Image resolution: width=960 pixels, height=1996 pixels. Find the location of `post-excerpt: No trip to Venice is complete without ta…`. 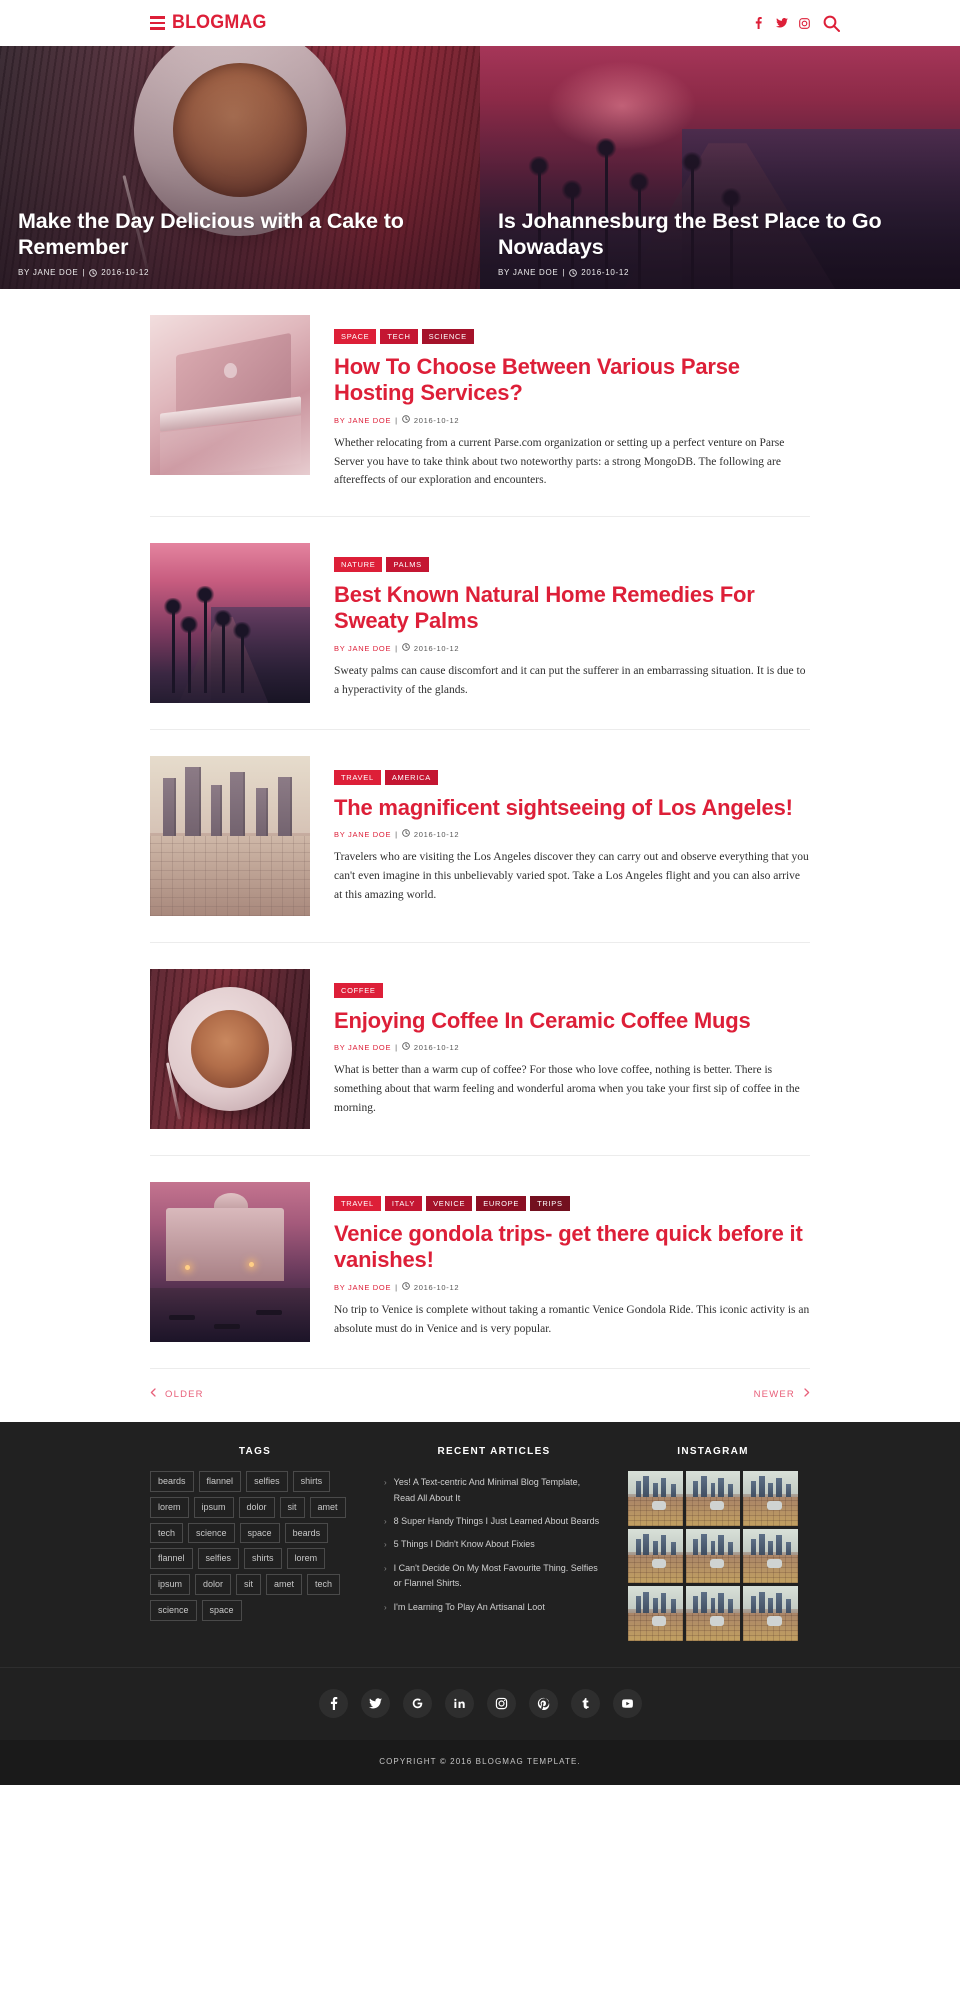

post-excerpt: No trip to Venice is complete without ta… is located at coordinates (572, 1319).